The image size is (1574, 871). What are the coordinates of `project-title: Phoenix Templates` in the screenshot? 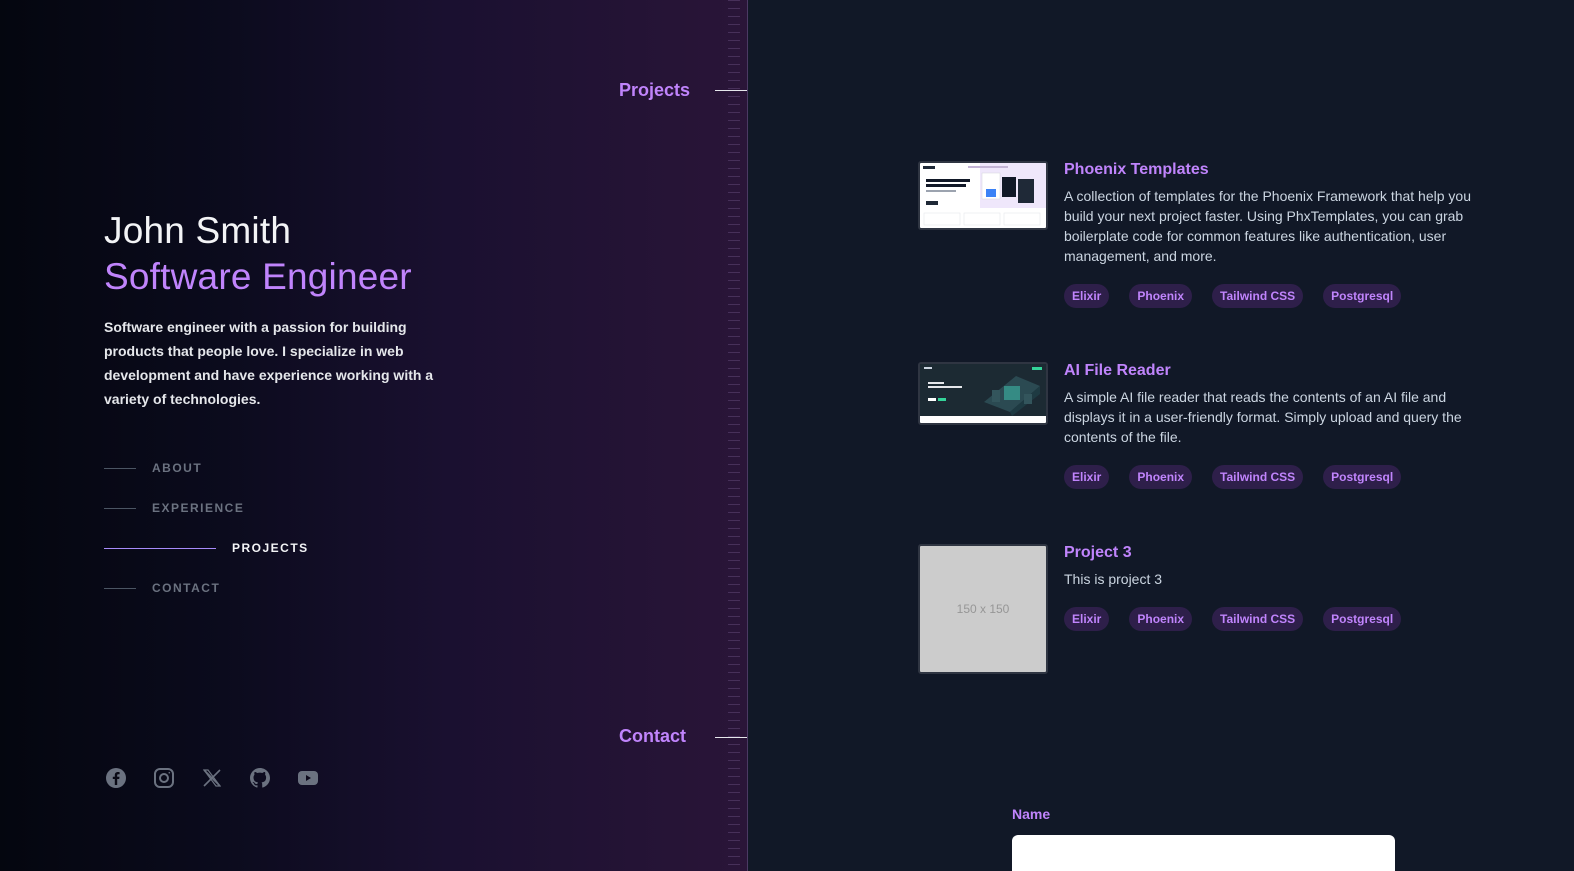 It's located at (1279, 170).